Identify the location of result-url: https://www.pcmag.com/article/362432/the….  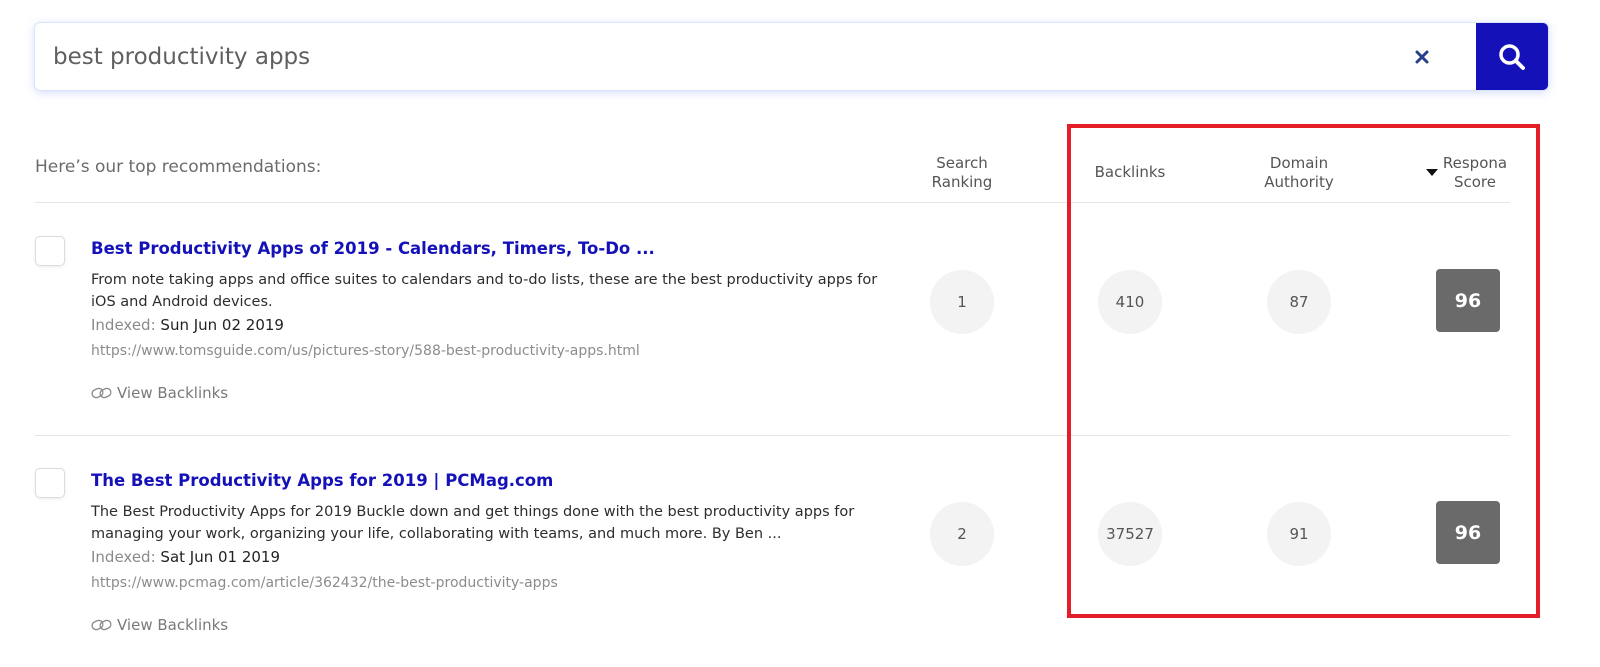
(324, 583).